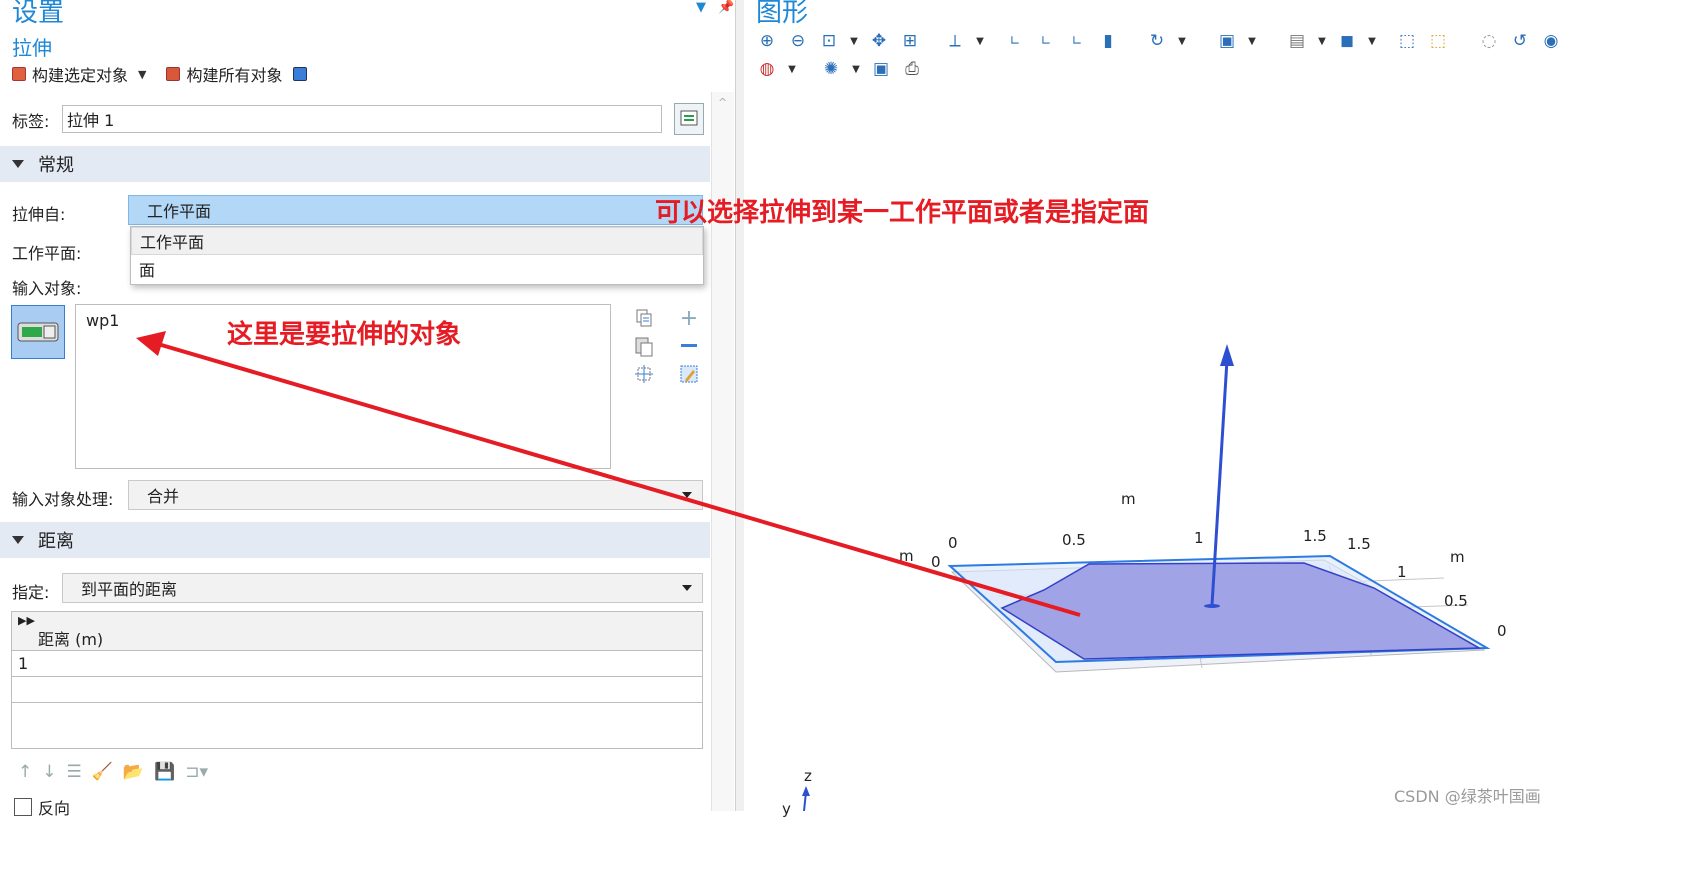 The image size is (1683, 870). I want to click on y-axis-label: y, so click(786, 809).